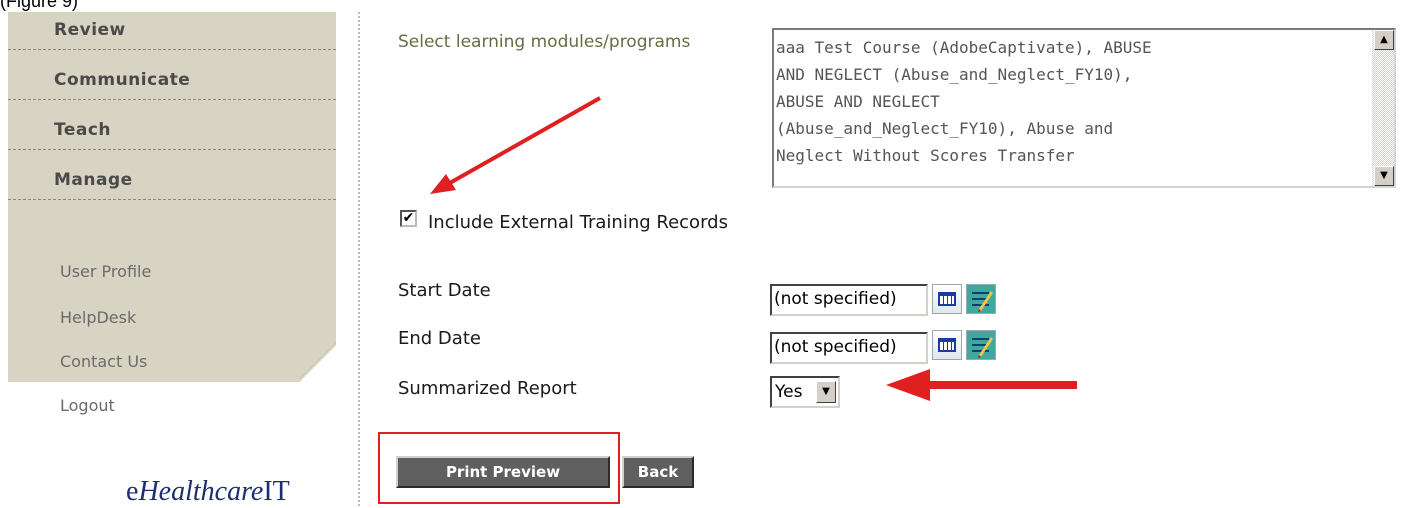  I want to click on arrow-to-checkbox, so click(515, 145).